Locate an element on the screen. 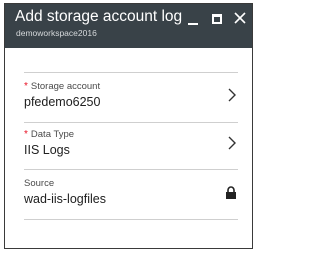 Image resolution: width=320 pixels, height=253 pixels. data-type-label-text: Data Type is located at coordinates (52, 134).